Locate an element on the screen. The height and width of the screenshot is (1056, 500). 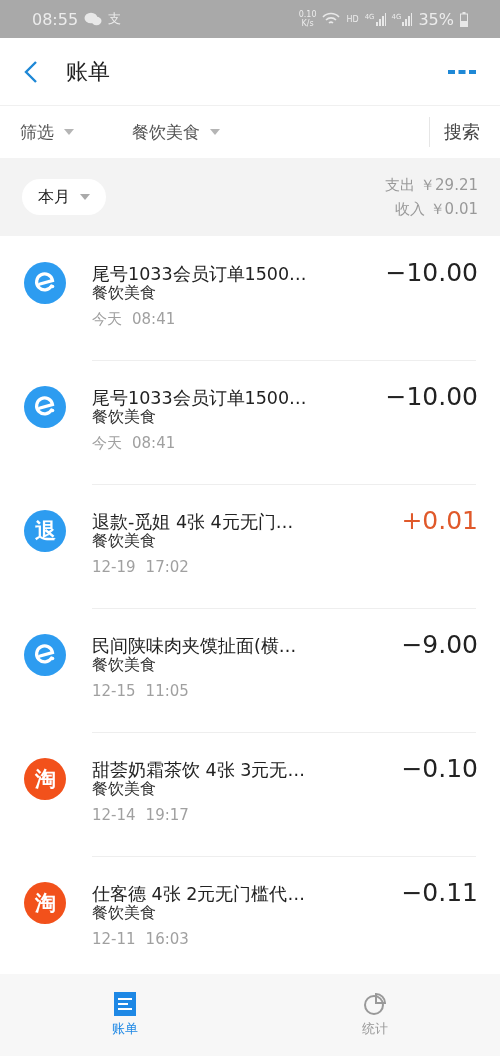
transaction-row: 退 退款-觅姐 4张 4元无门… +0.01 餐饮美食 12-19 17:02 is located at coordinates (250, 546).